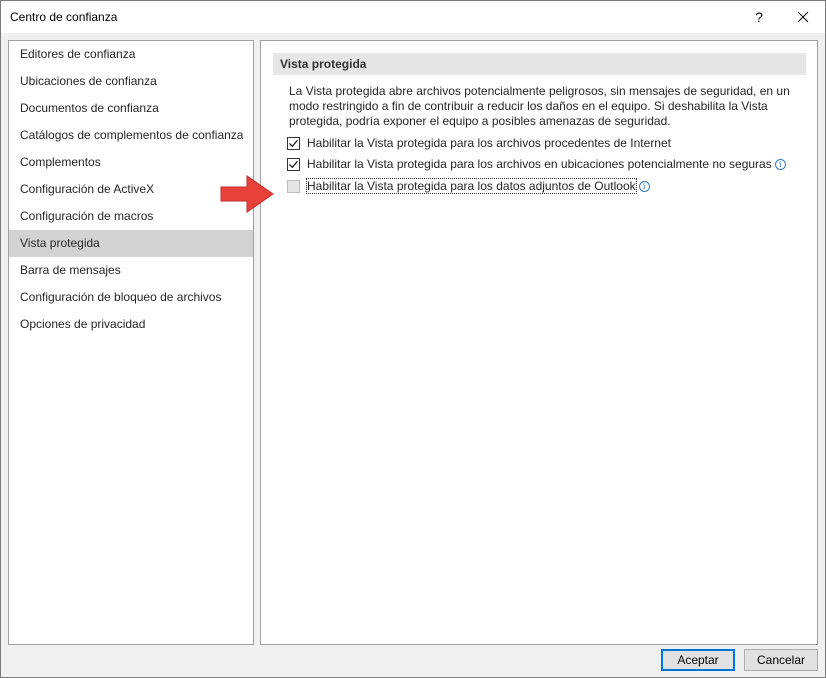 The height and width of the screenshot is (678, 826). What do you see at coordinates (64, 17) in the screenshot?
I see `window-title: Centro de confianza` at bounding box center [64, 17].